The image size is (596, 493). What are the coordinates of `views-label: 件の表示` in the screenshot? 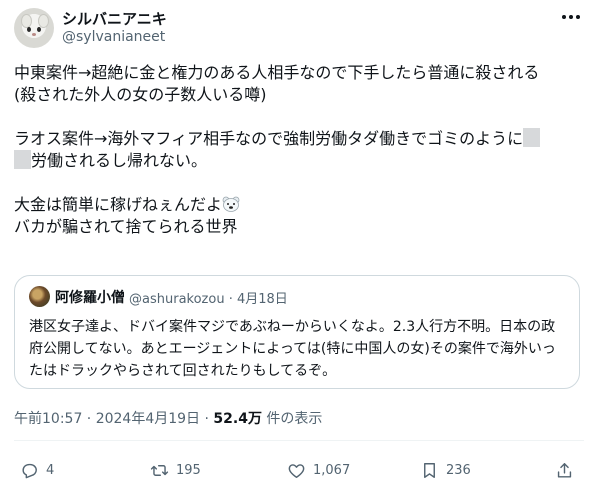 It's located at (292, 419).